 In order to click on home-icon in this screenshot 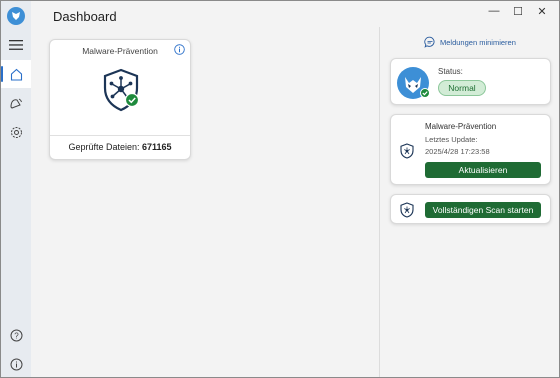, I will do `click(16, 74)`.